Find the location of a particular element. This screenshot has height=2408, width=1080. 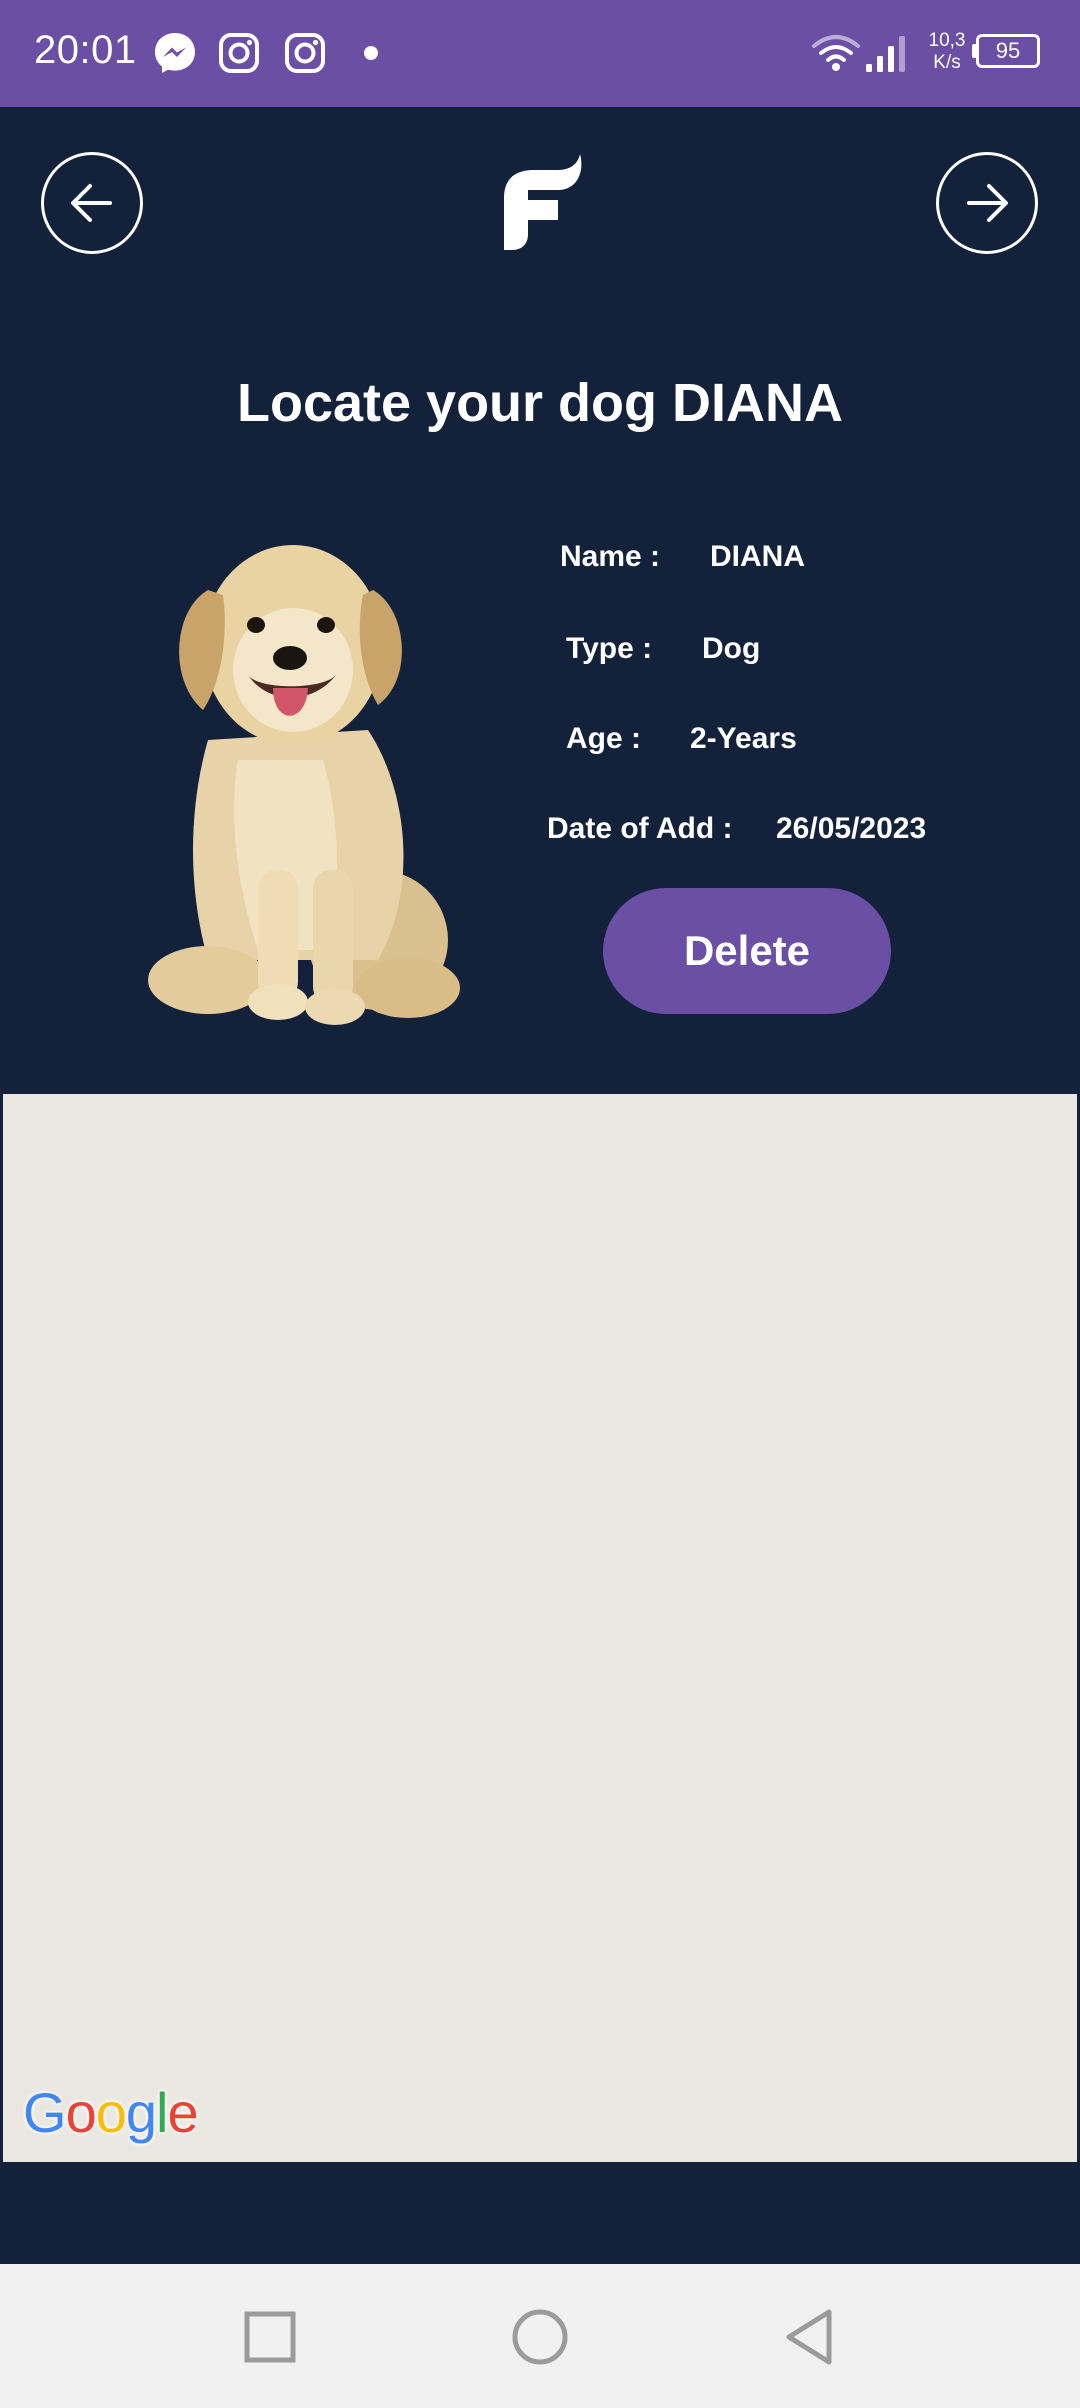

messenger-icon is located at coordinates (175, 53).